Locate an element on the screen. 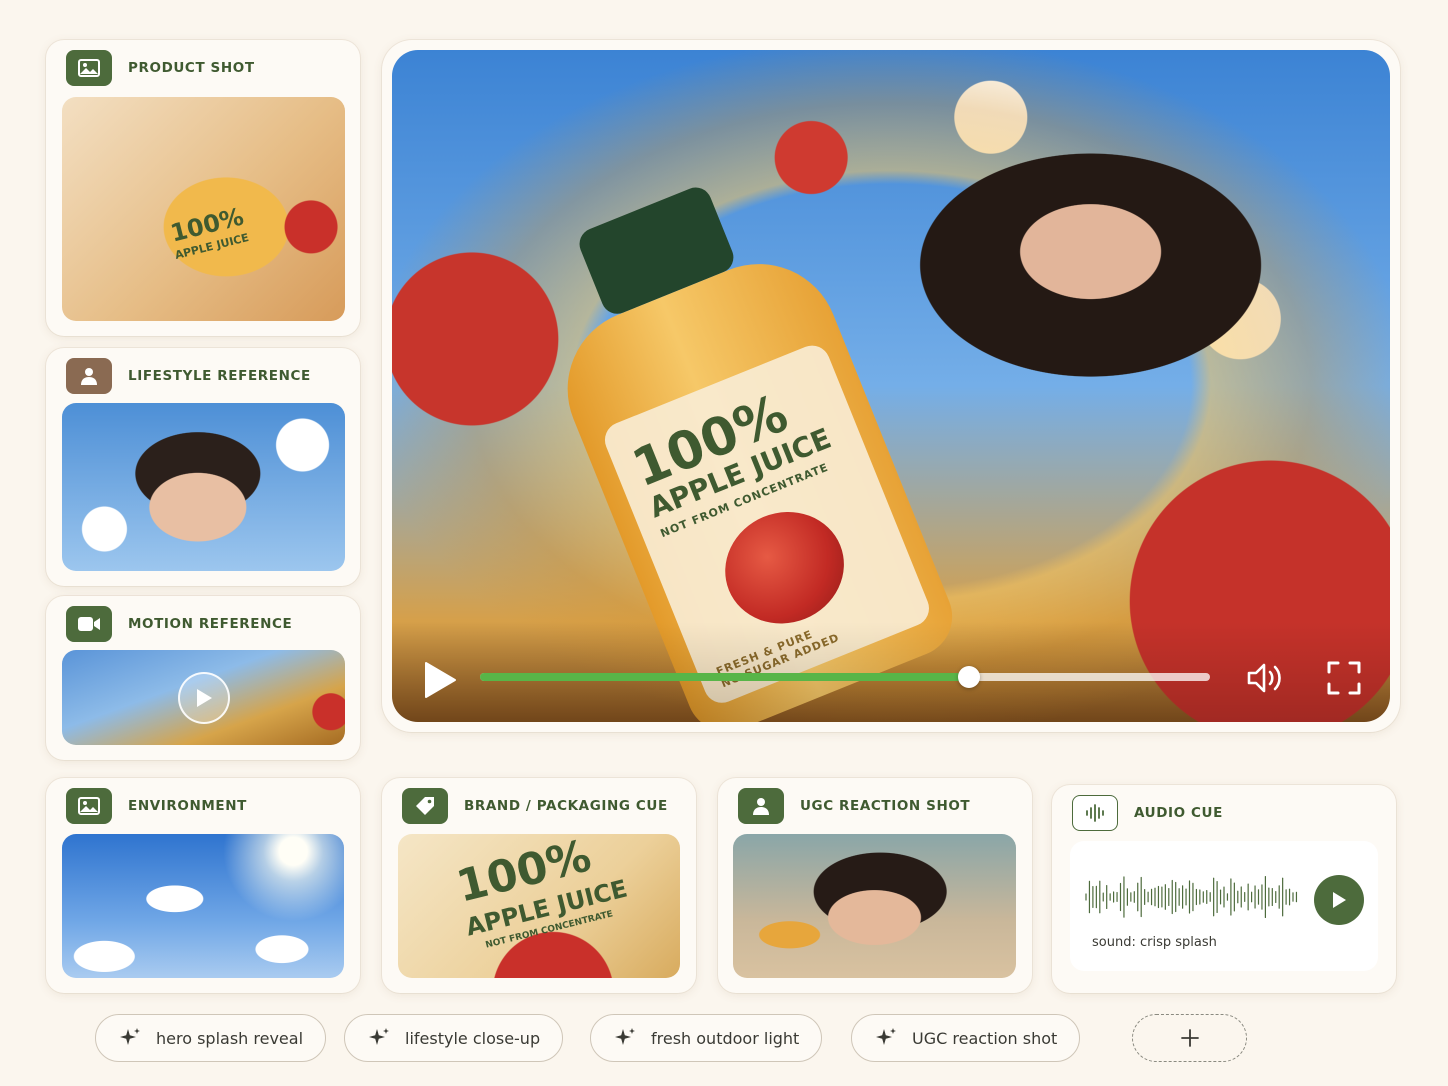 The width and height of the screenshot is (1448, 1086). audio-cue-title: AUDIO CUE is located at coordinates (1178, 813).